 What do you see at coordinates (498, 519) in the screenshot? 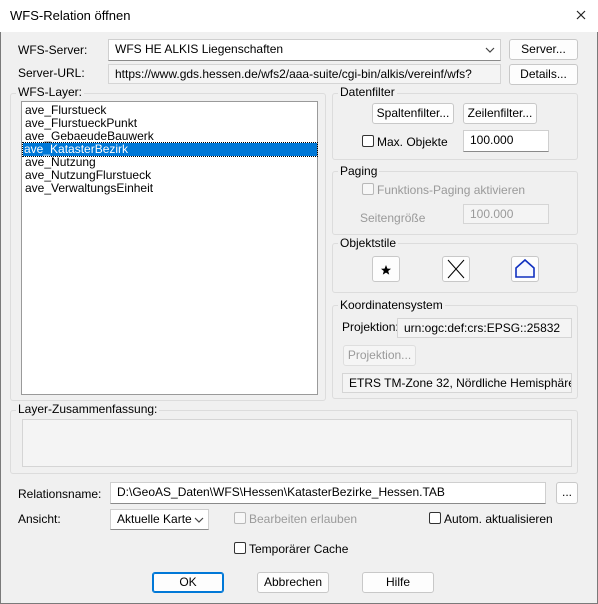
I see `autom-aktualisieren-label: Autom. aktualisieren` at bounding box center [498, 519].